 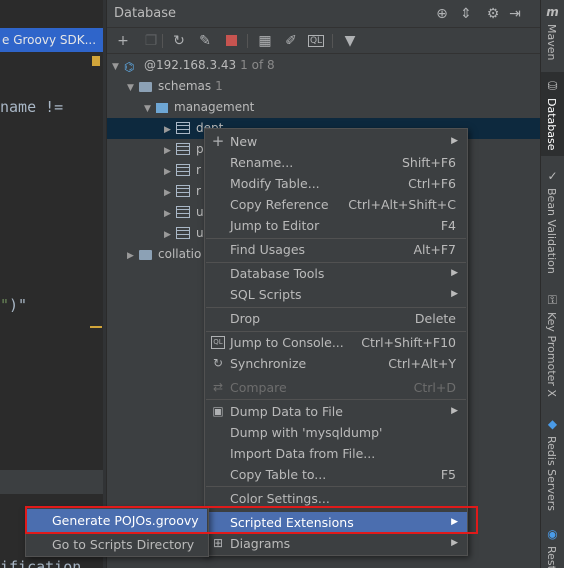 I want to click on menu-item-database-tools: Database Tools ▶, so click(x=336, y=273).